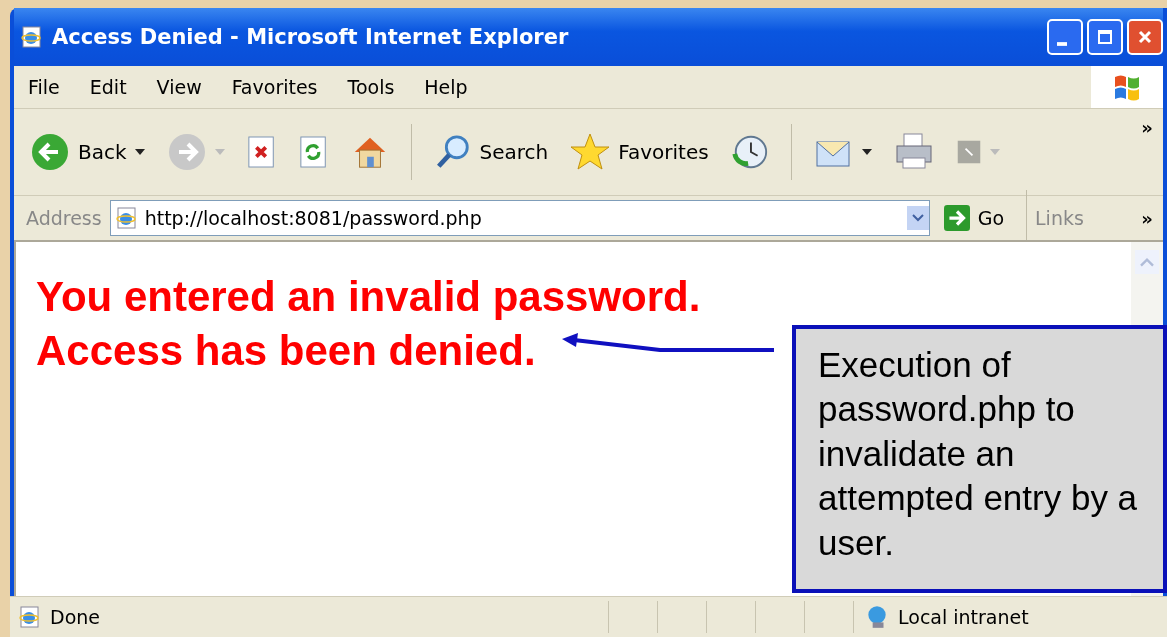 The height and width of the screenshot is (637, 1167). Describe the element at coordinates (313, 152) in the screenshot. I see `refresh-icon` at that location.